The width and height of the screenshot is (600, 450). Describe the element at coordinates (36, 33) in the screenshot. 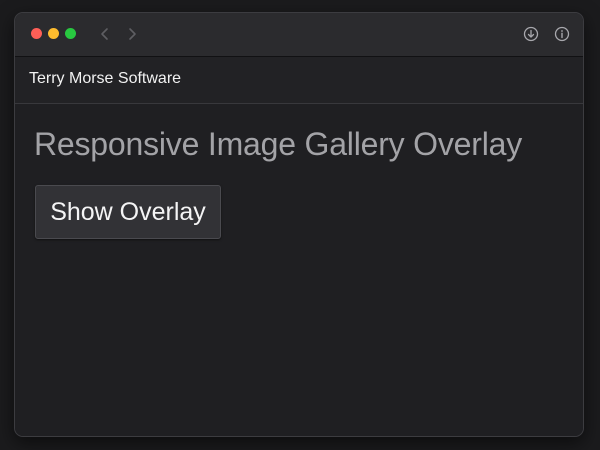

I see `close-window-button` at that location.